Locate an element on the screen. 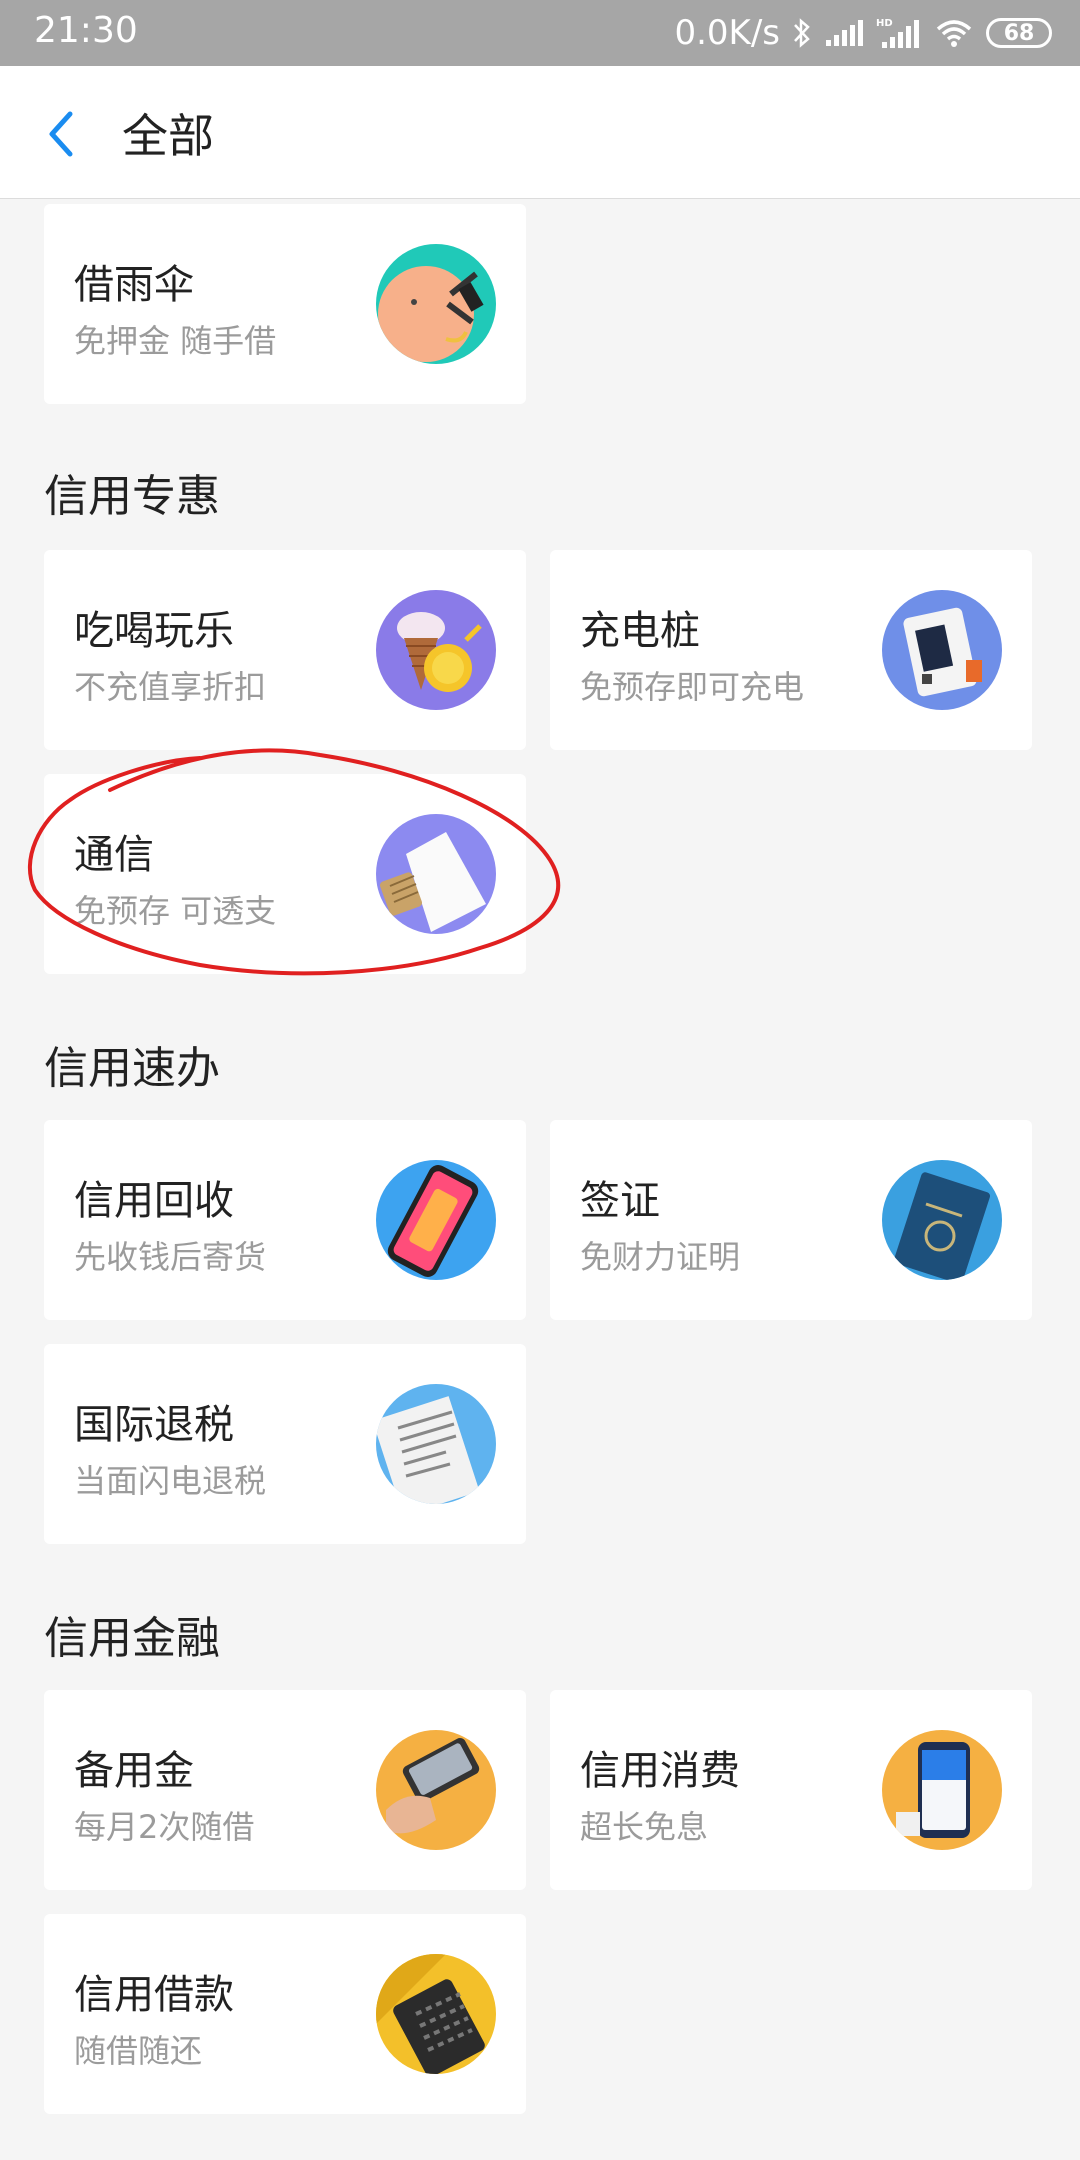 The height and width of the screenshot is (2160, 1080). status-time: 21:30 is located at coordinates (86, 30).